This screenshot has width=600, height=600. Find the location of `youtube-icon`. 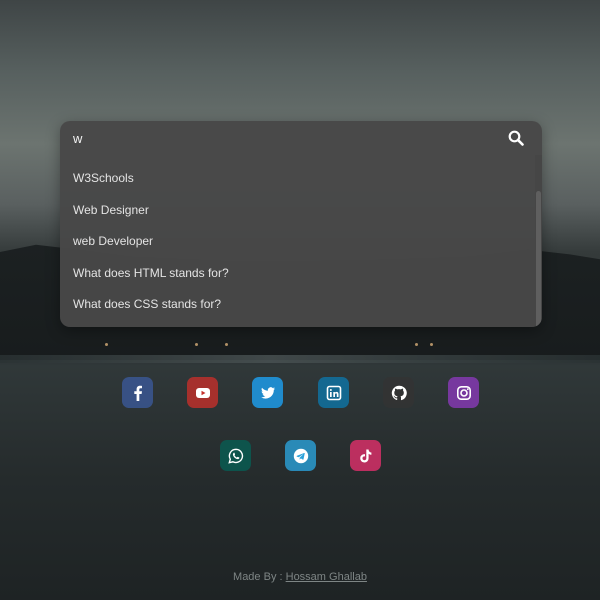

youtube-icon is located at coordinates (202, 392).